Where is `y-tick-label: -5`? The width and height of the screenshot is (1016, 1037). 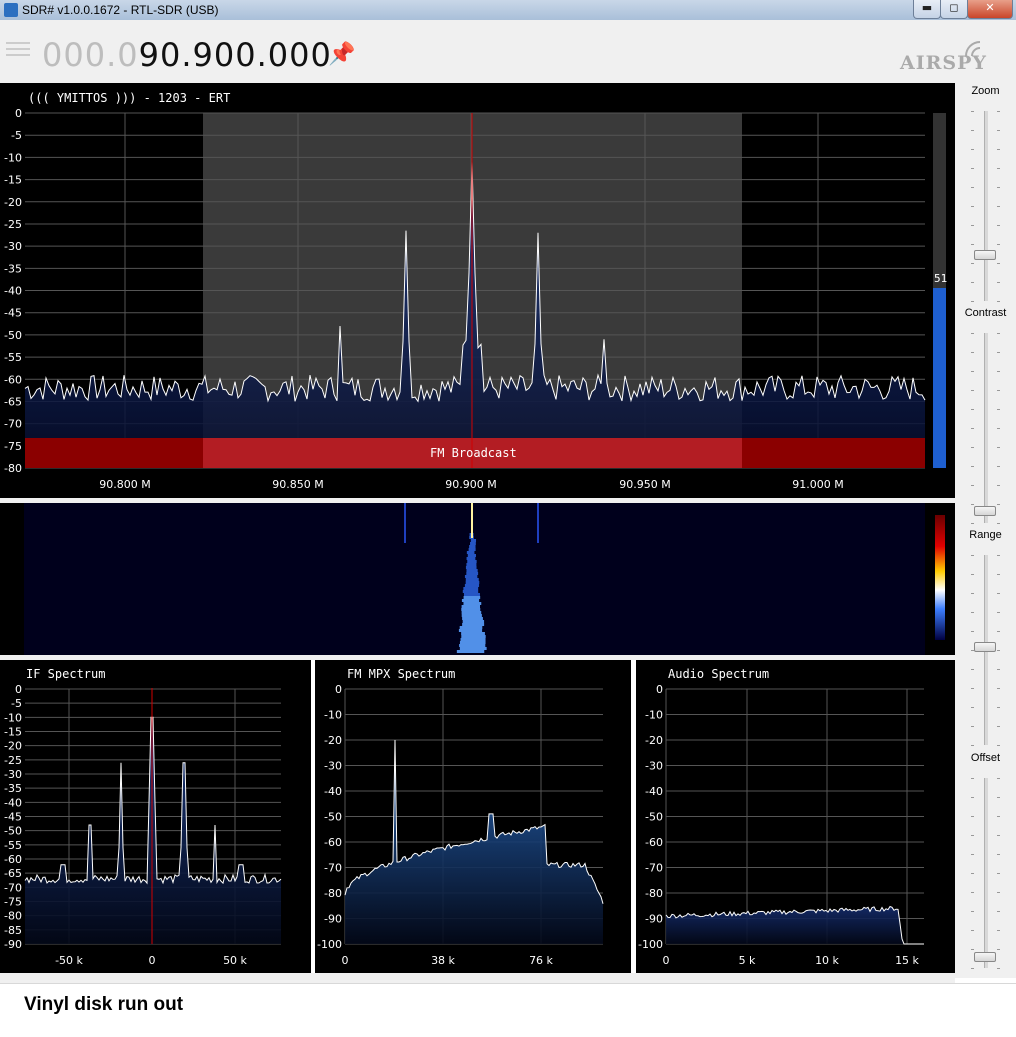
y-tick-label: -5 is located at coordinates (16, 703).